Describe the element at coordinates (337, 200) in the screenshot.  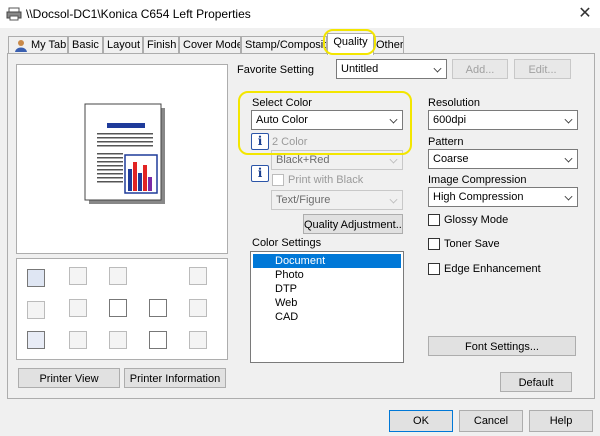
I see `text-figure-dropdown: Text/Figure` at that location.